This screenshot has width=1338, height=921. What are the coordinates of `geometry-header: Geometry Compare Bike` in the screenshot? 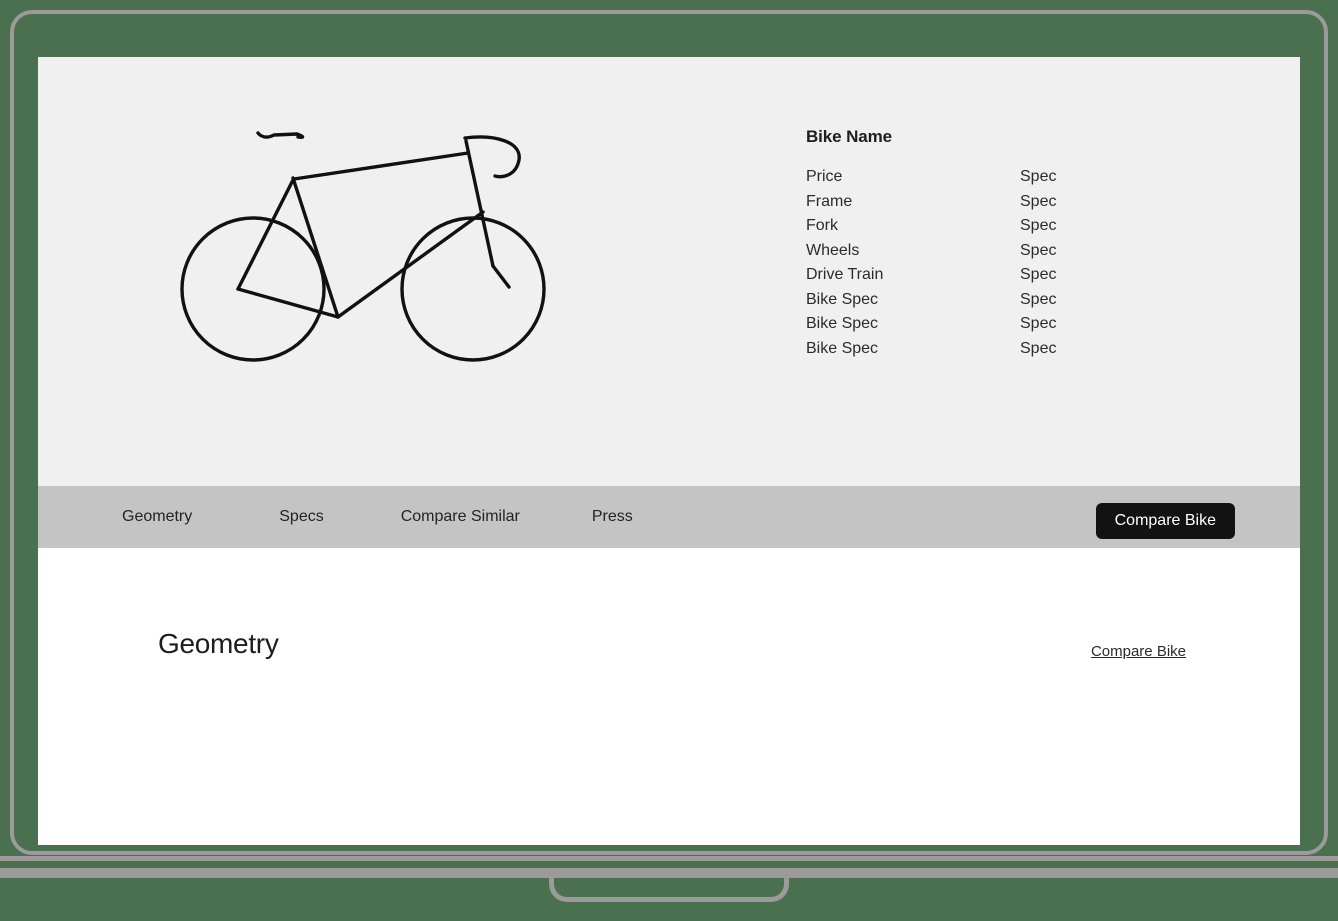 It's located at (672, 644).